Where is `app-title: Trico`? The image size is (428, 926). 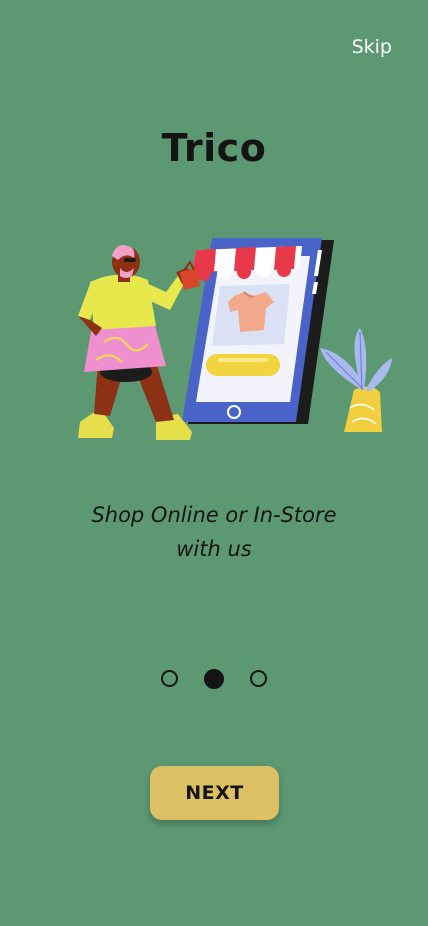
app-title: Trico is located at coordinates (214, 148).